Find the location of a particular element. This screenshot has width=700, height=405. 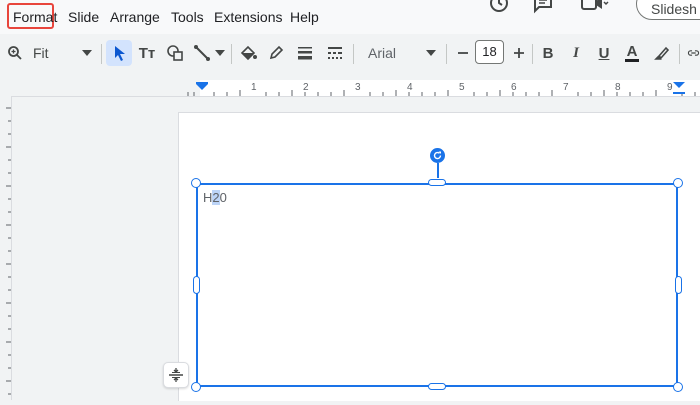

toolbar: Fit Tт Arial 18 B I U A is located at coordinates (350, 53).